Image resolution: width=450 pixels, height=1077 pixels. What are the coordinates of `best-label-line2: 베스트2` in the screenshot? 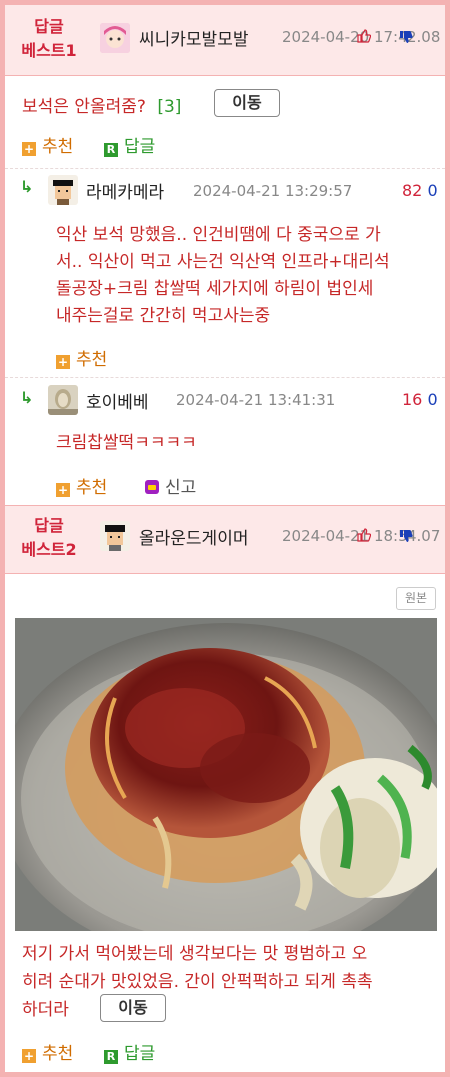 It's located at (49, 549).